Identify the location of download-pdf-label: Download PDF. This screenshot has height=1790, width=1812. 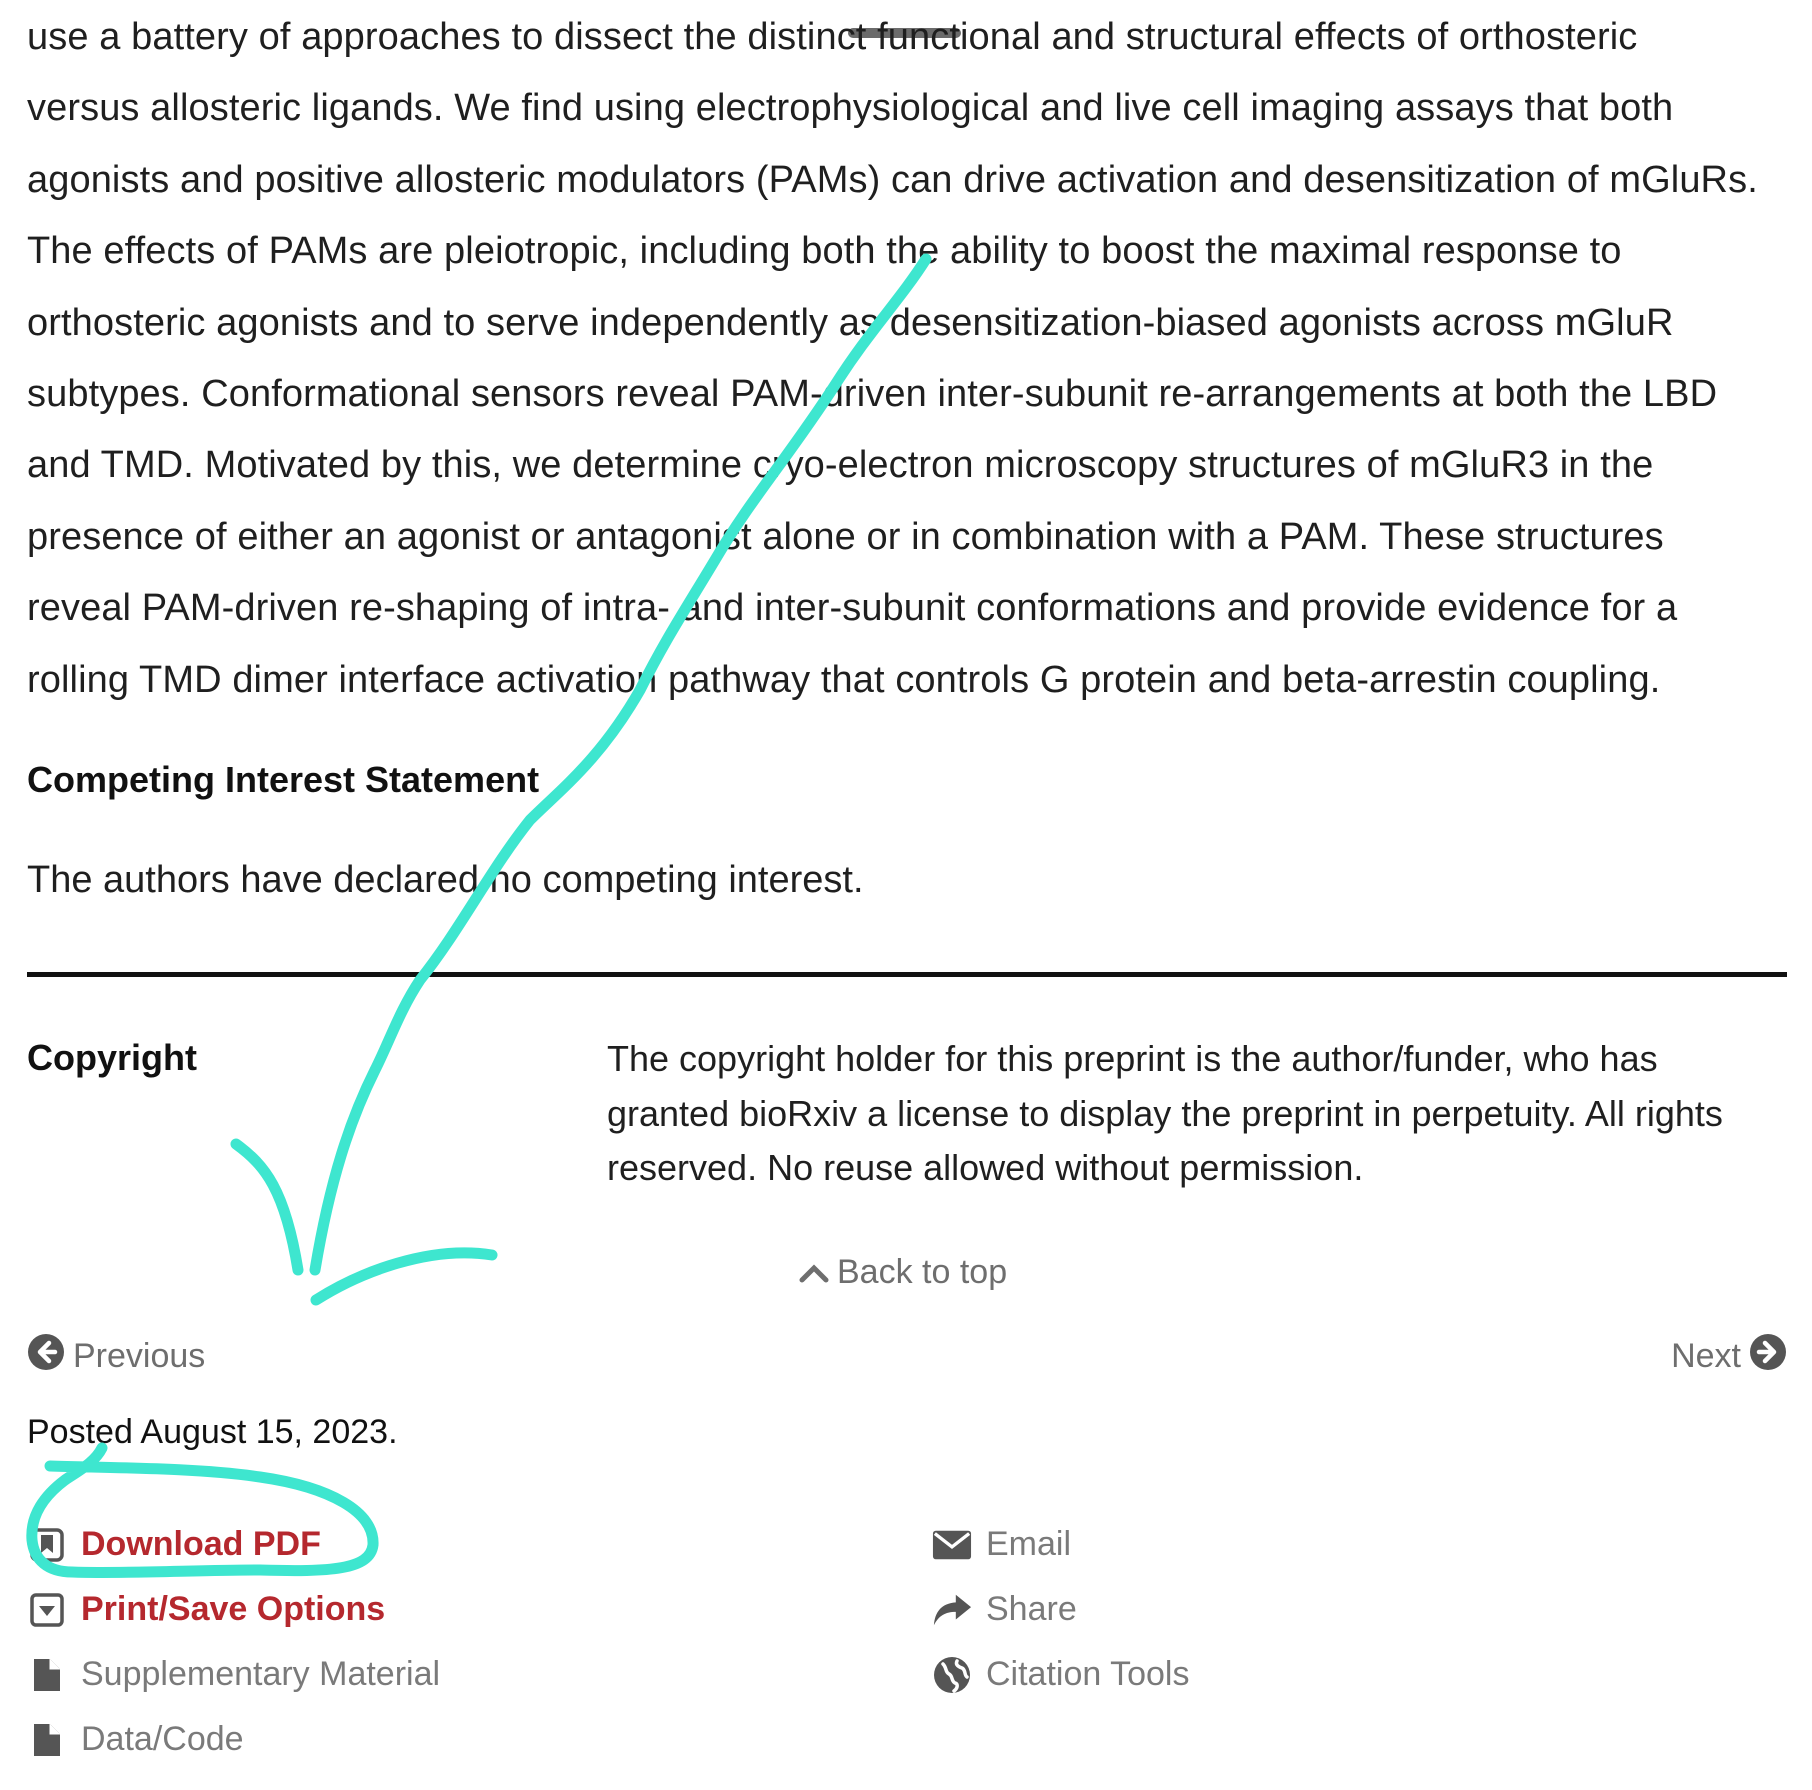
(201, 1544).